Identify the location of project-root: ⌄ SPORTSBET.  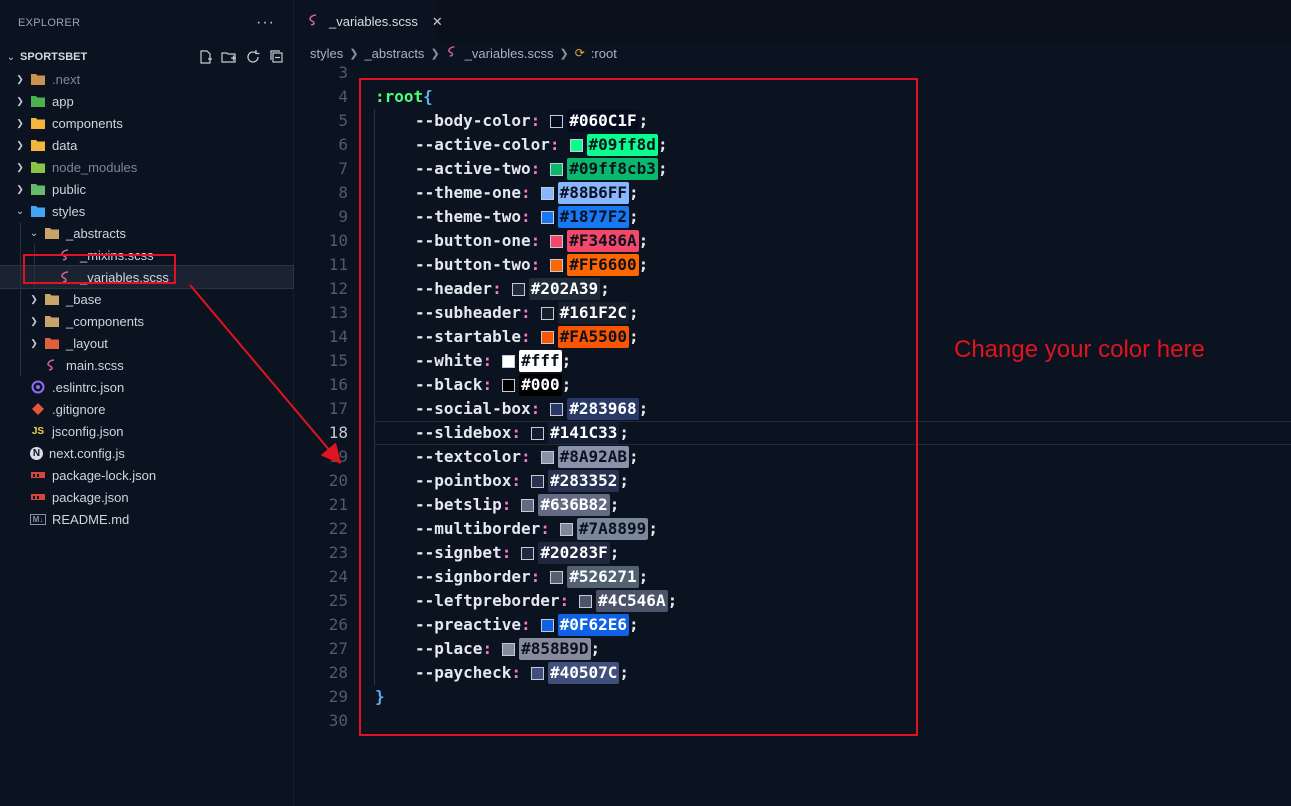
(146, 57).